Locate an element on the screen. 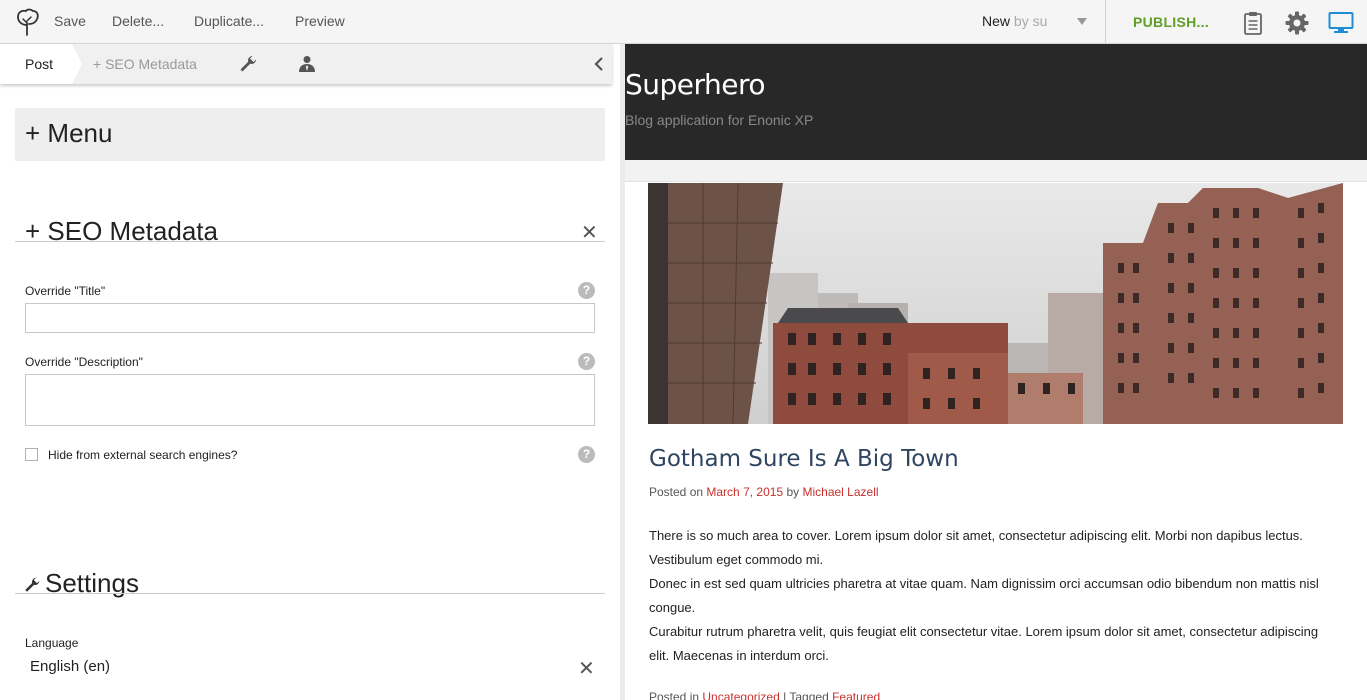  status-dropdown-icon is located at coordinates (1082, 21).